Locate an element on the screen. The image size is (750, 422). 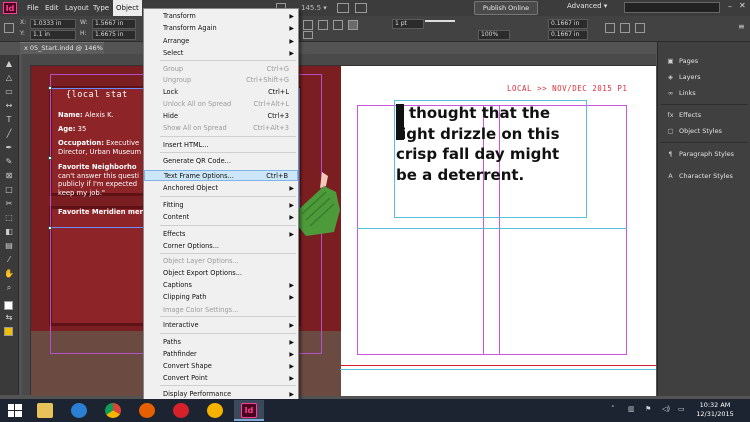
arrange-documents-icon is located at coordinates (361, 8).